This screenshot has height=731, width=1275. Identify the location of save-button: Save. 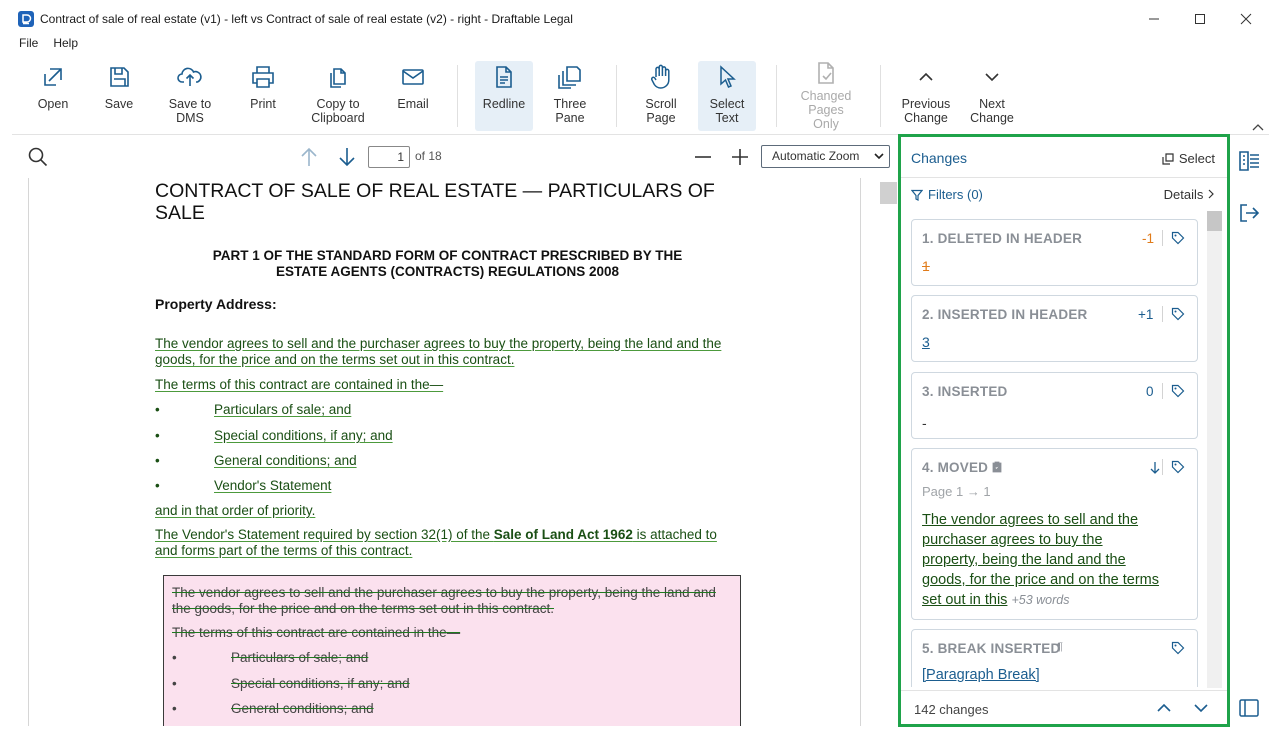
(119, 96).